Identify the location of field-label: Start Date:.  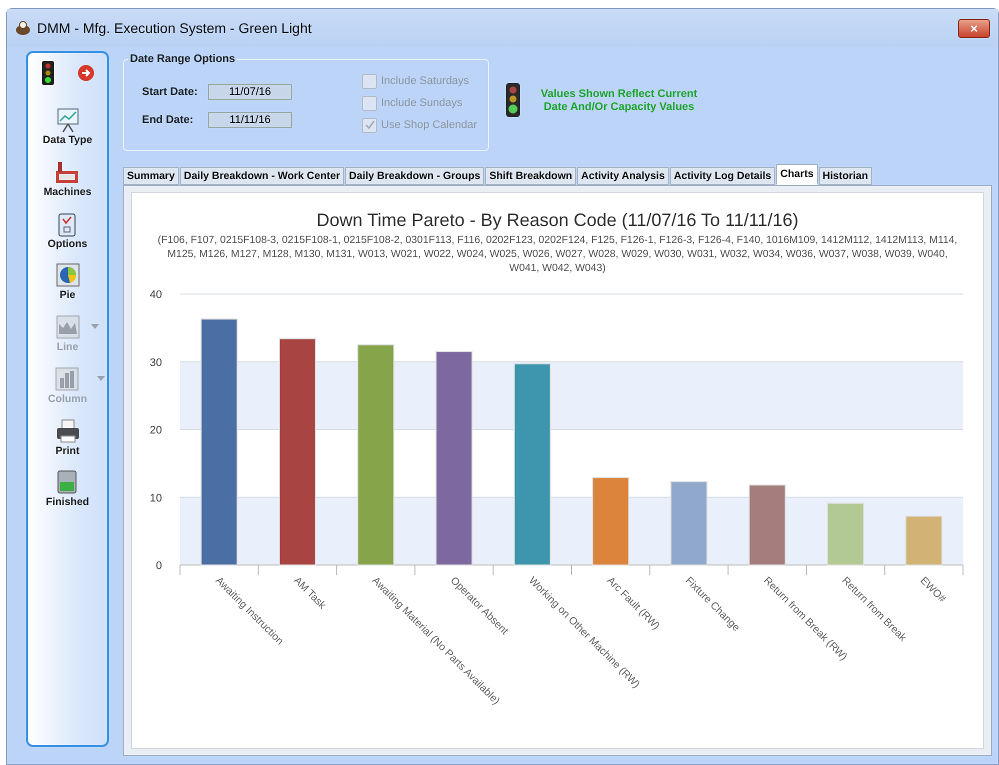
(170, 92).